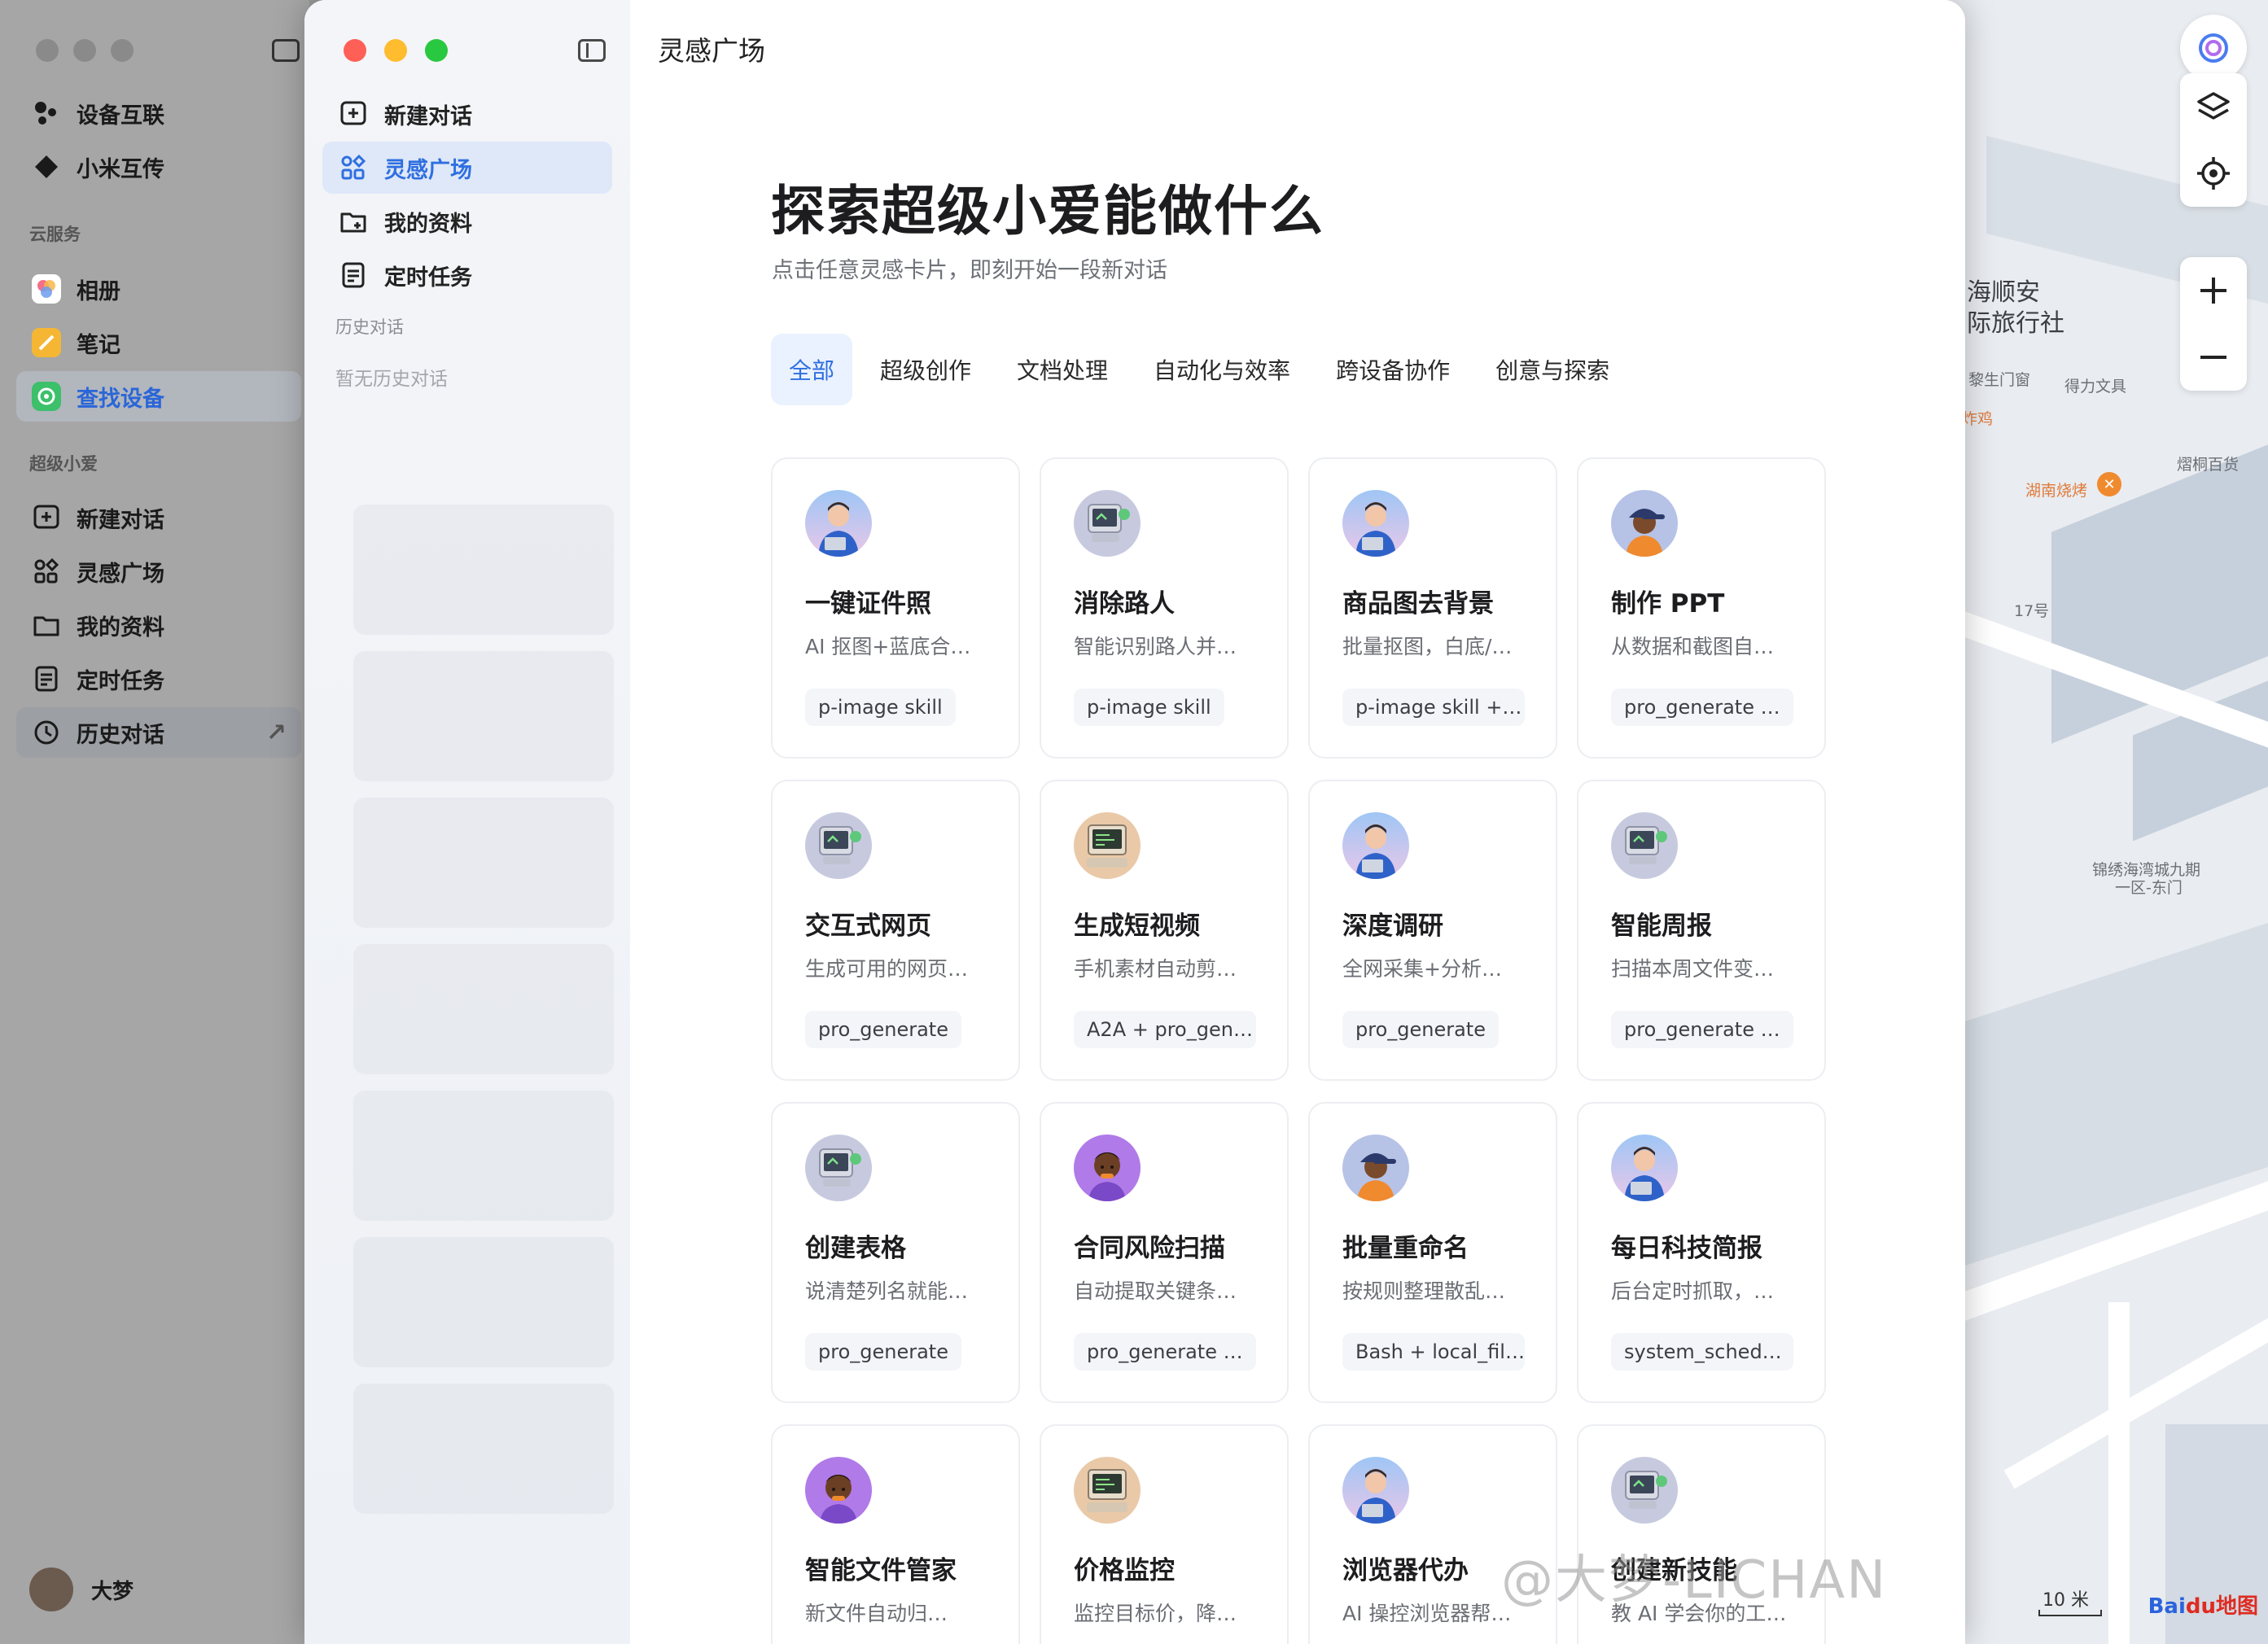  Describe the element at coordinates (2109, 484) in the screenshot. I see `restaurant-pin-icon: ✕` at that location.